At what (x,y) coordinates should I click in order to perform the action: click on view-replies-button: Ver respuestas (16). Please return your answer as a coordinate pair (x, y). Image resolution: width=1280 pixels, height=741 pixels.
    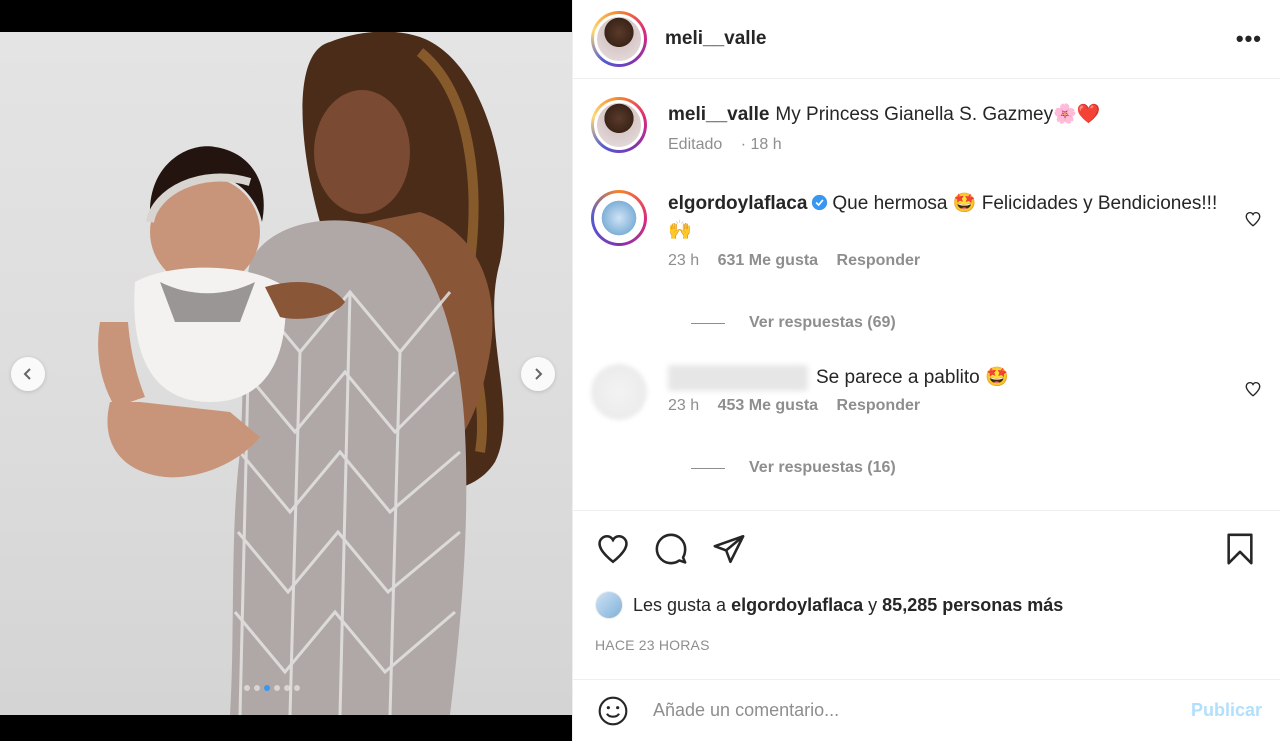
    Looking at the image, I should click on (793, 468).